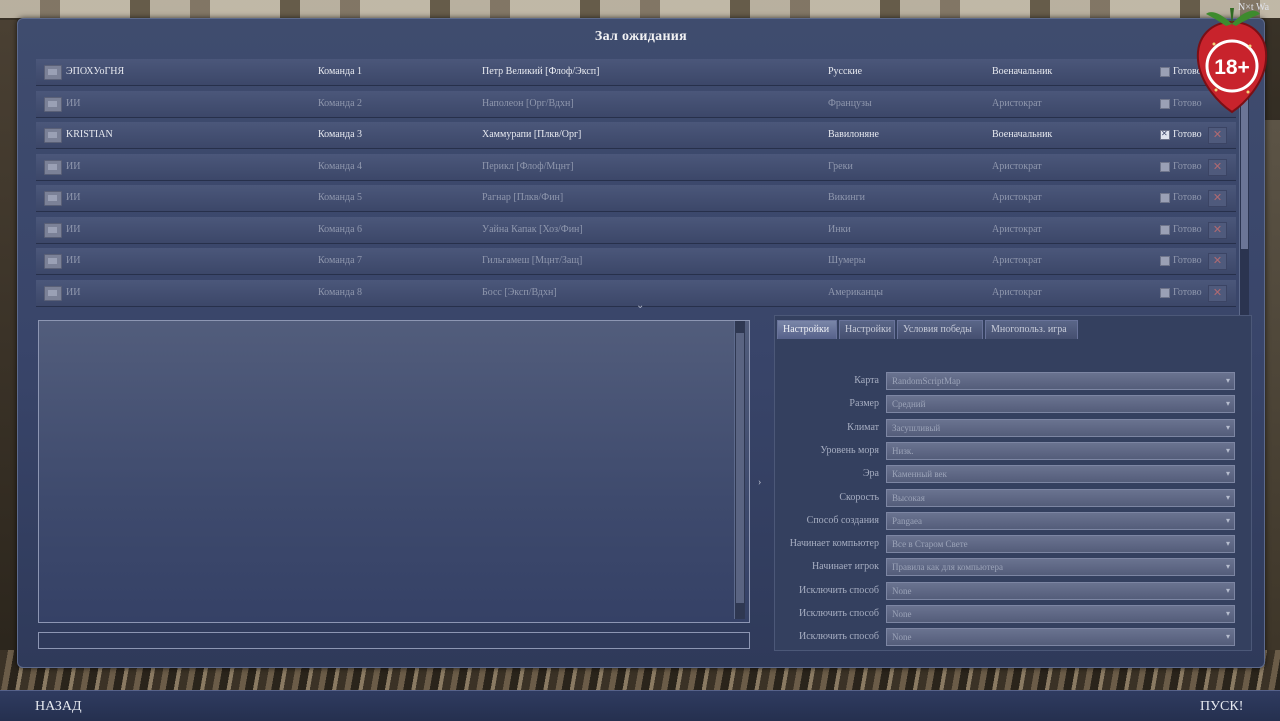 Image resolution: width=1280 pixels, height=721 pixels. I want to click on setting-row: Скорость Высокая ▾, so click(1013, 498).